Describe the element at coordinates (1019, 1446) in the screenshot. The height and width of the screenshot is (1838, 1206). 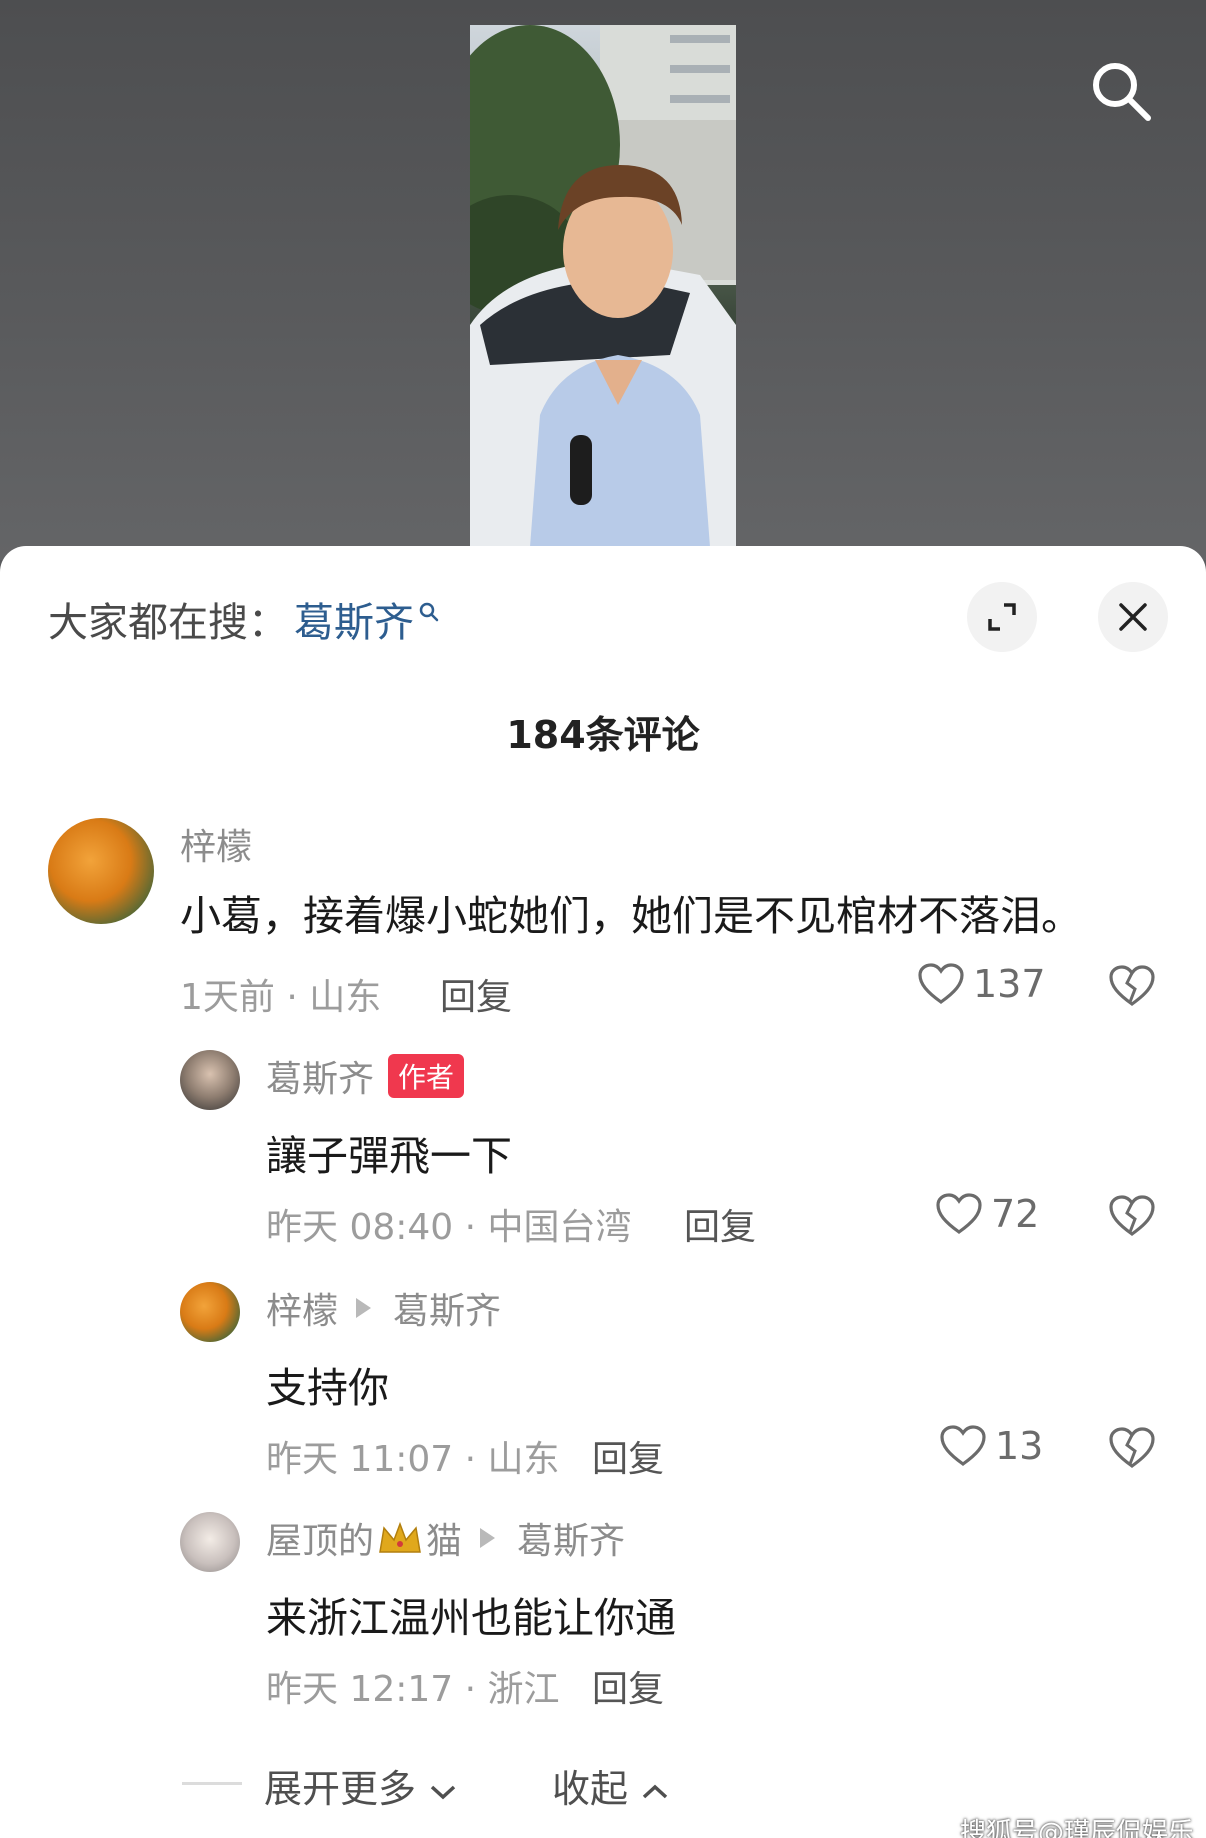
I see `like-count: 13` at that location.